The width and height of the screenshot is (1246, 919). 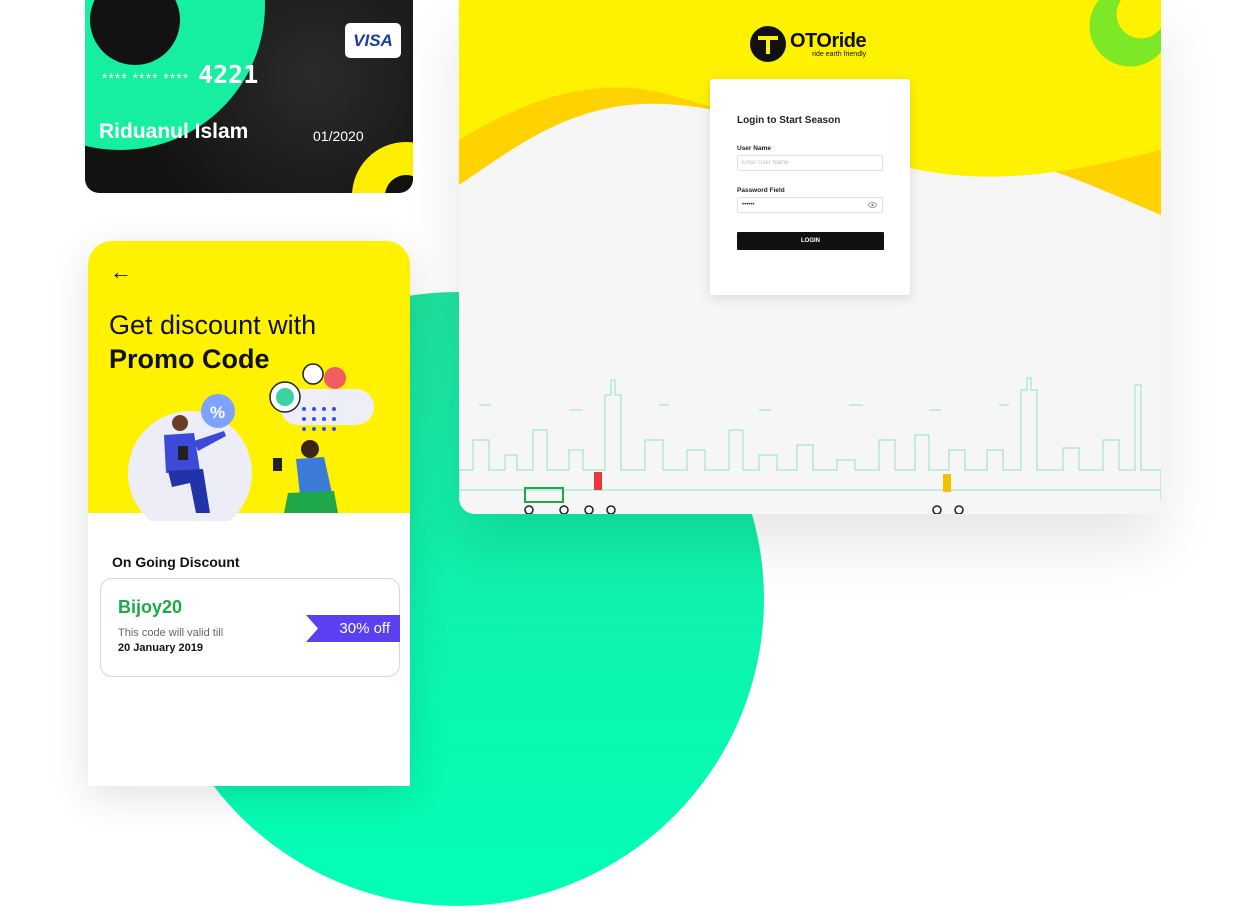 I want to click on password-label: Password Field, so click(x=761, y=190).